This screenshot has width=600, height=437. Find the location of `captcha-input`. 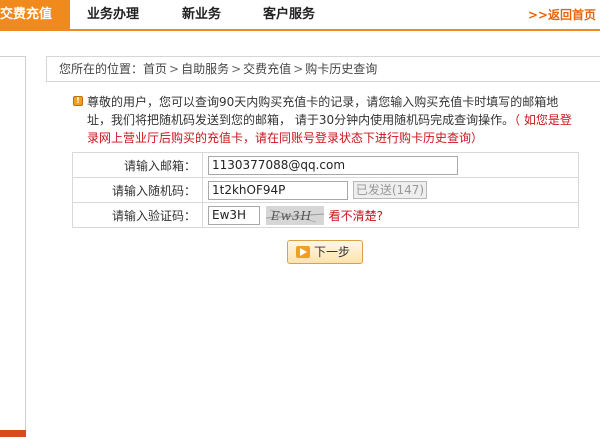

captcha-input is located at coordinates (234, 215).